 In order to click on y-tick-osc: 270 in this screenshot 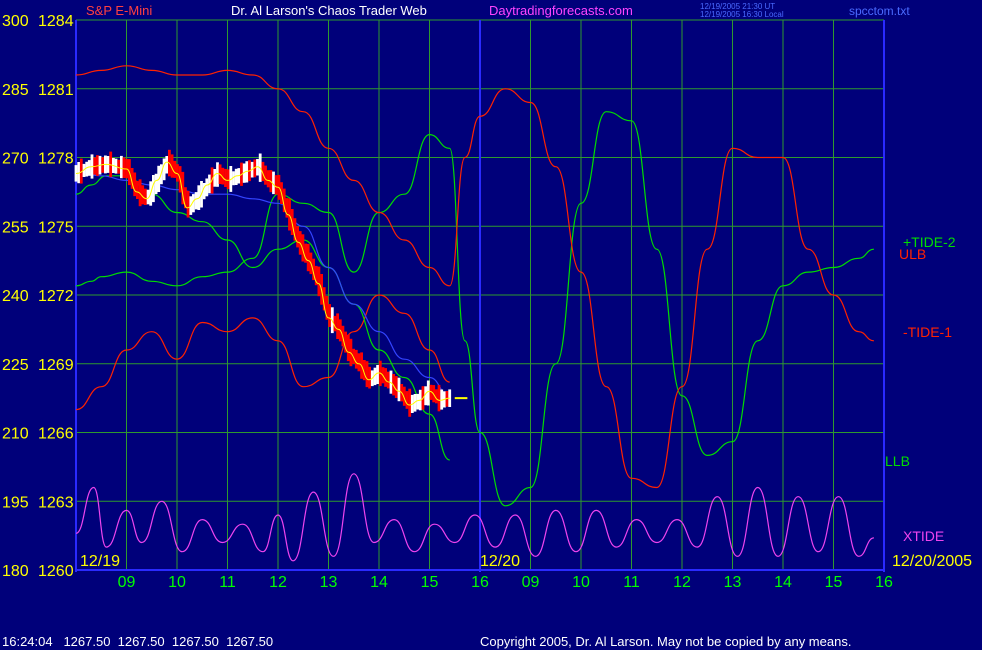, I will do `click(15, 159)`.